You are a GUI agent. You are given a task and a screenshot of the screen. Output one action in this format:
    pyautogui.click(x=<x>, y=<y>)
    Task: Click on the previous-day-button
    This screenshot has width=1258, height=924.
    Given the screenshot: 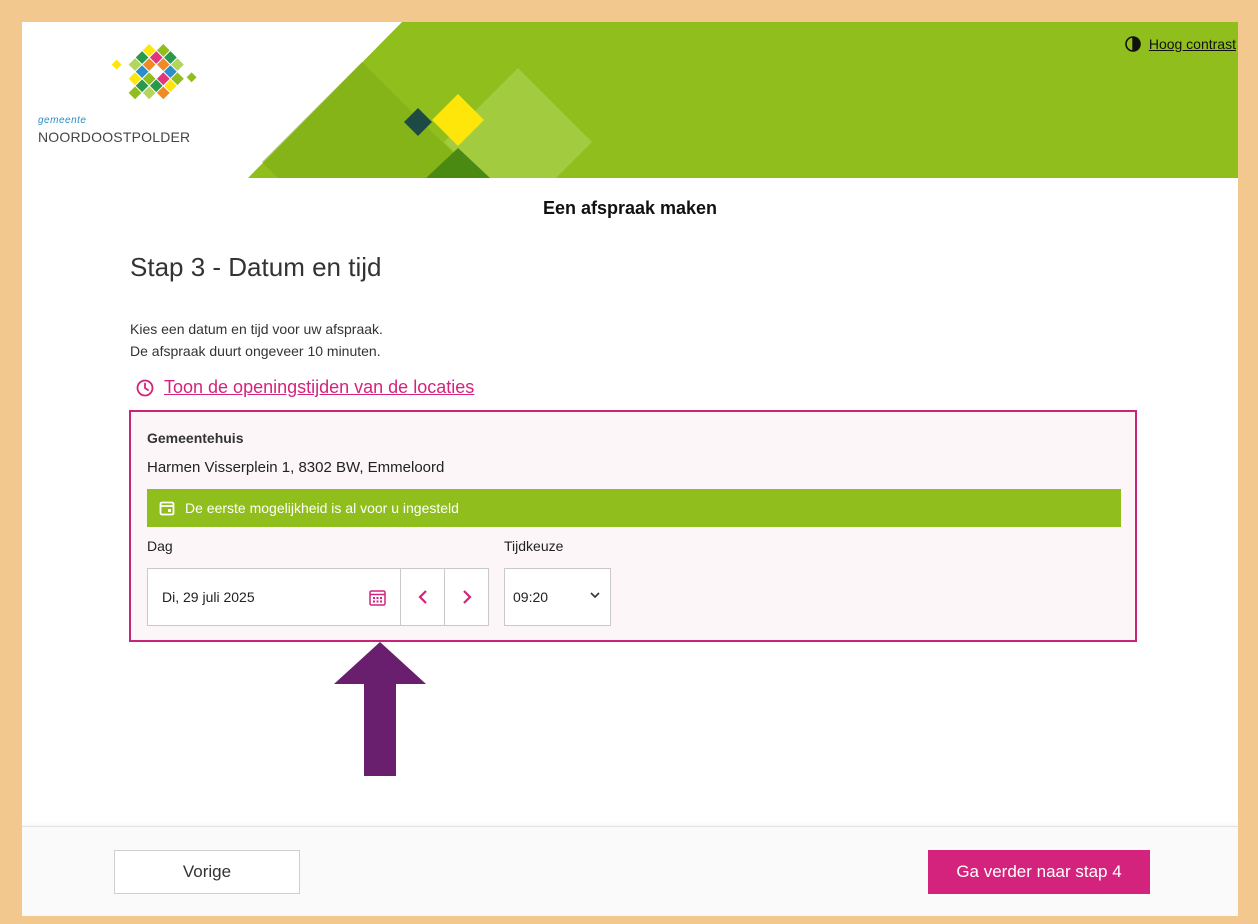 What is the action you would take?
    pyautogui.click(x=422, y=597)
    